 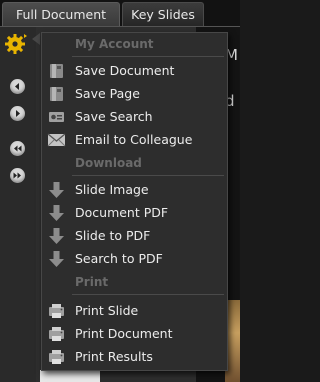 I want to click on background-text: d, so click(x=230, y=101).